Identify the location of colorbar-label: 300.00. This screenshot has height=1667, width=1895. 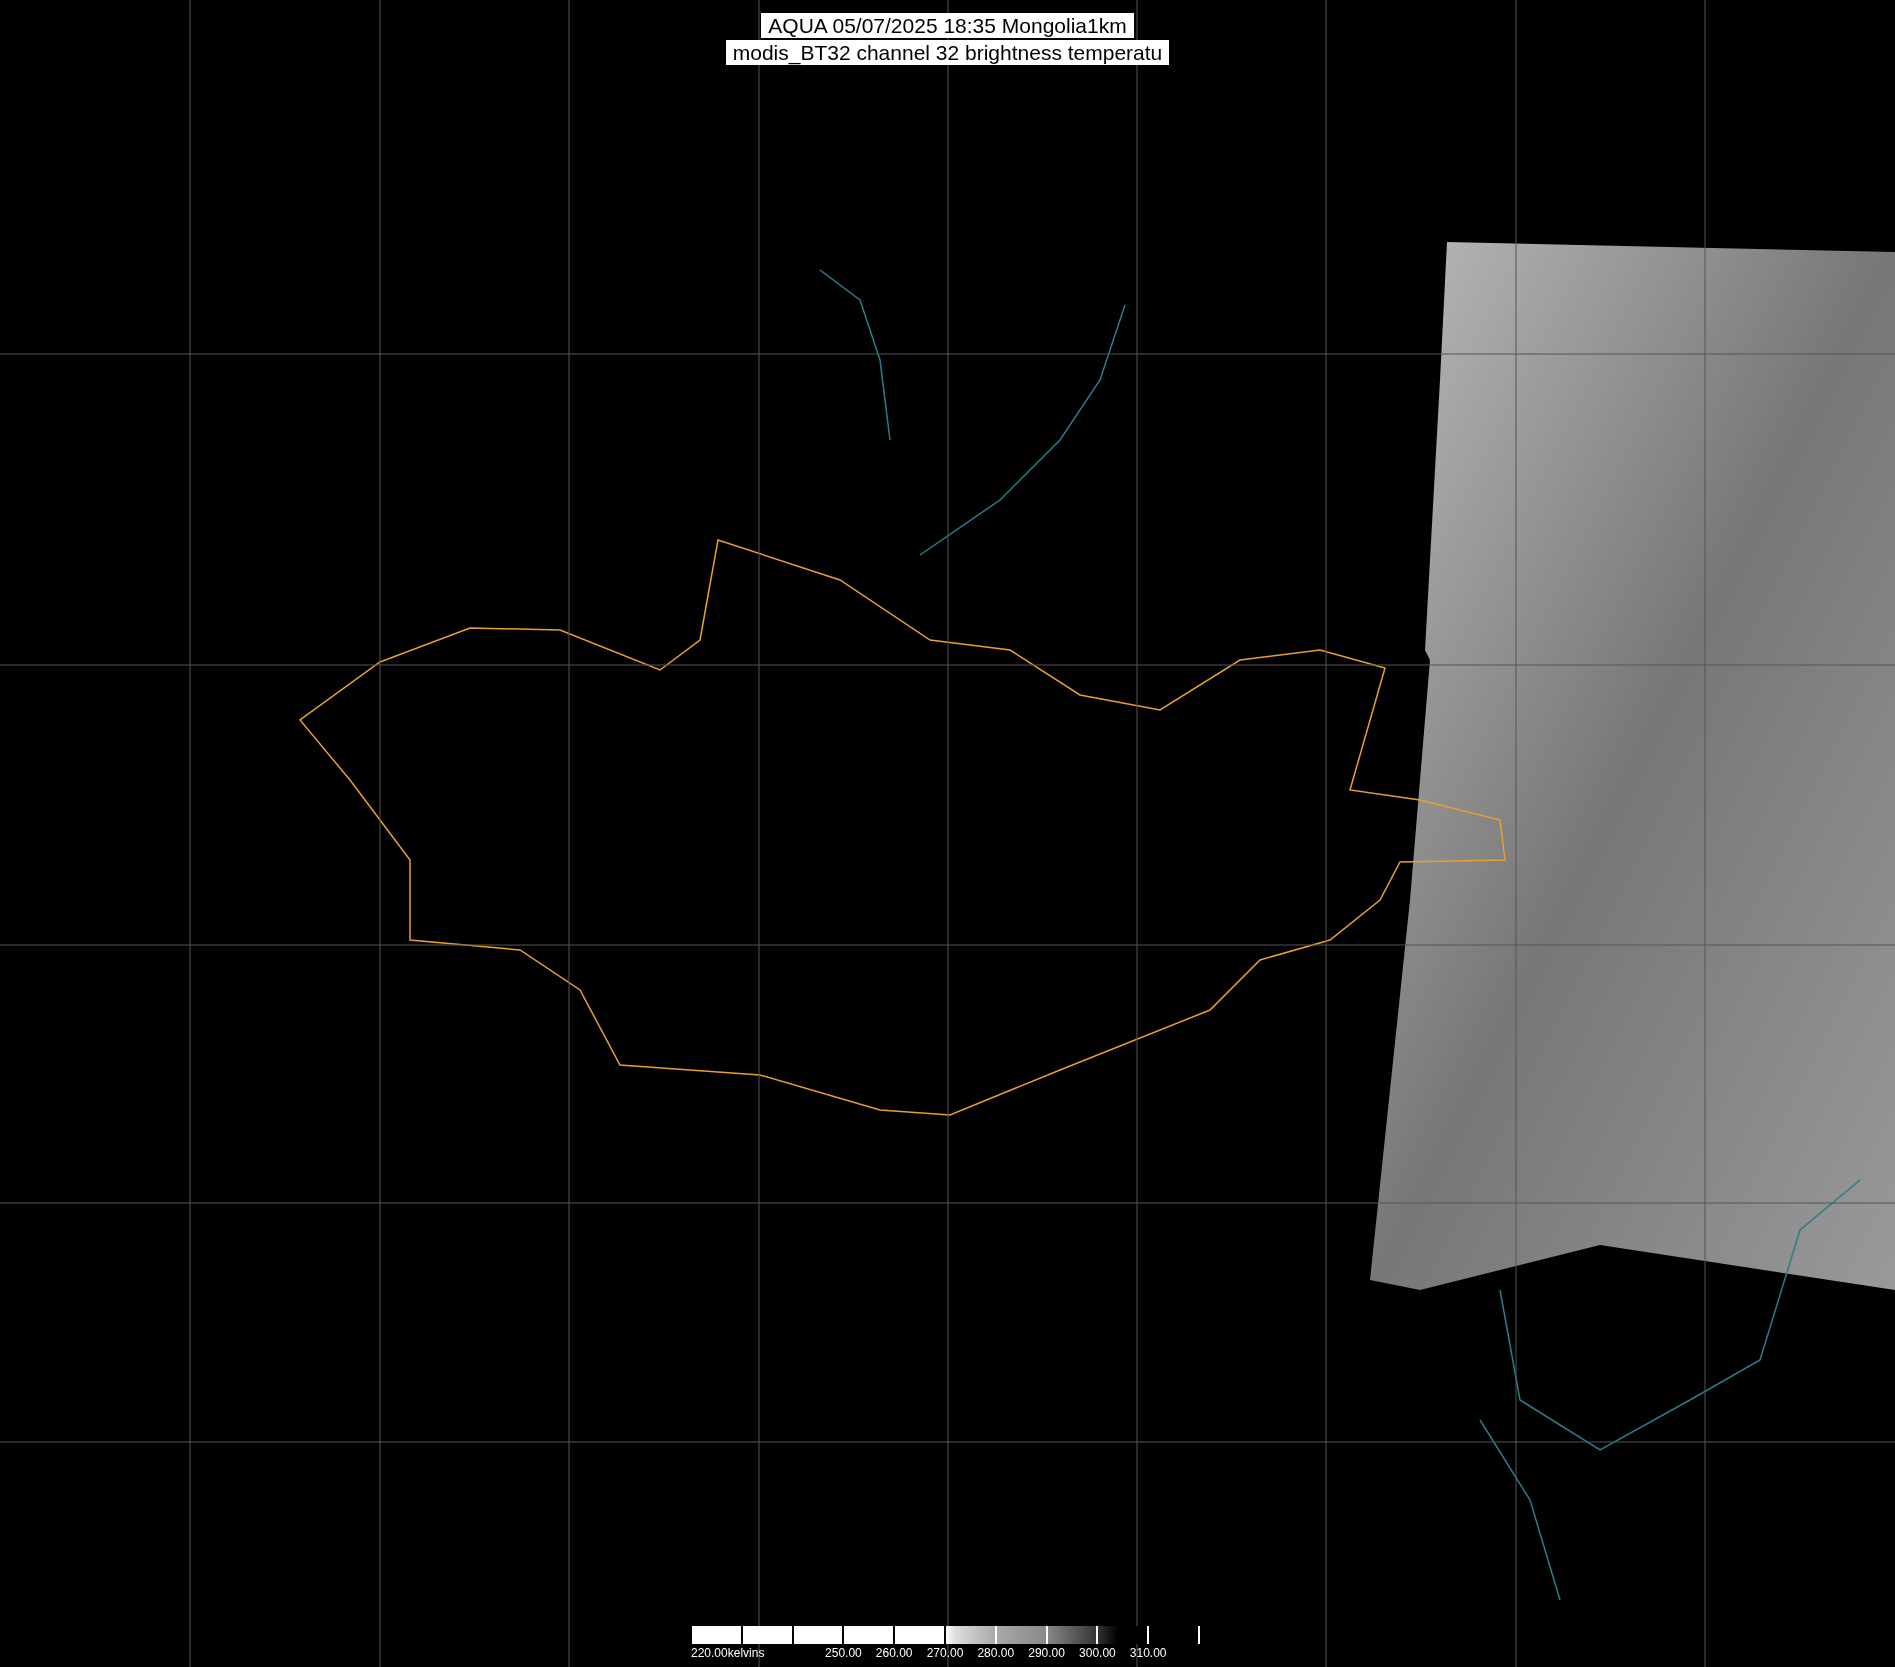
(1097, 1653).